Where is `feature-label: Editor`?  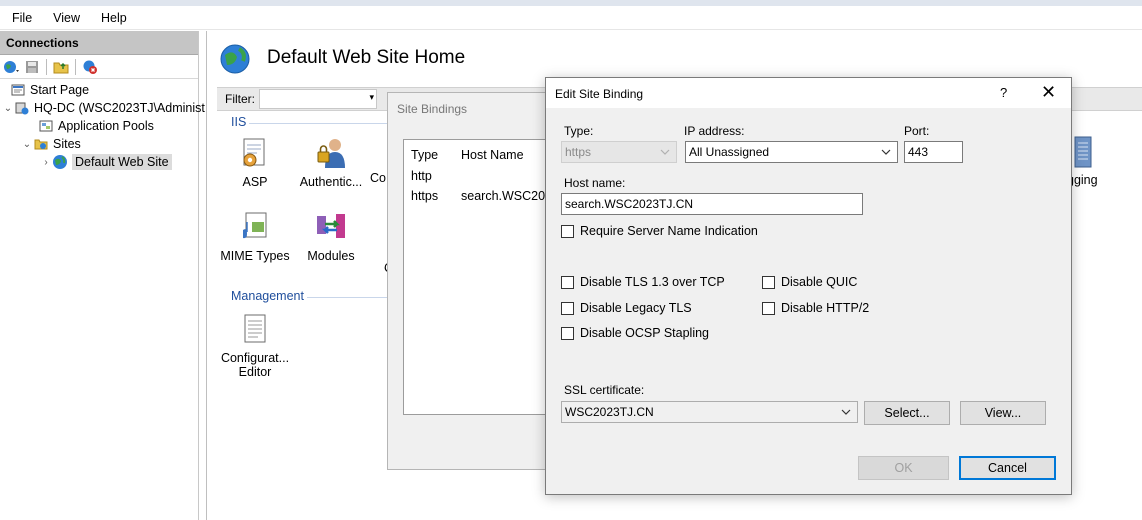
feature-label: Editor is located at coordinates (255, 372).